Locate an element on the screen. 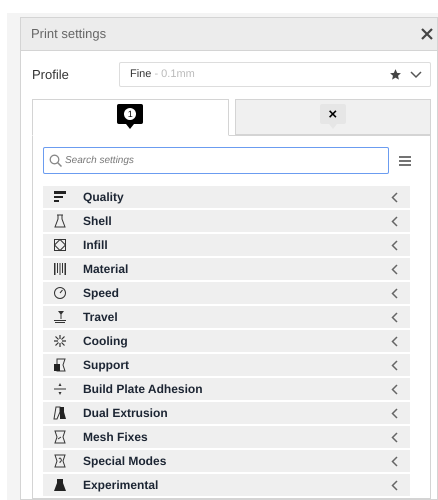 This screenshot has height=500, width=438. tab: × is located at coordinates (332, 117).